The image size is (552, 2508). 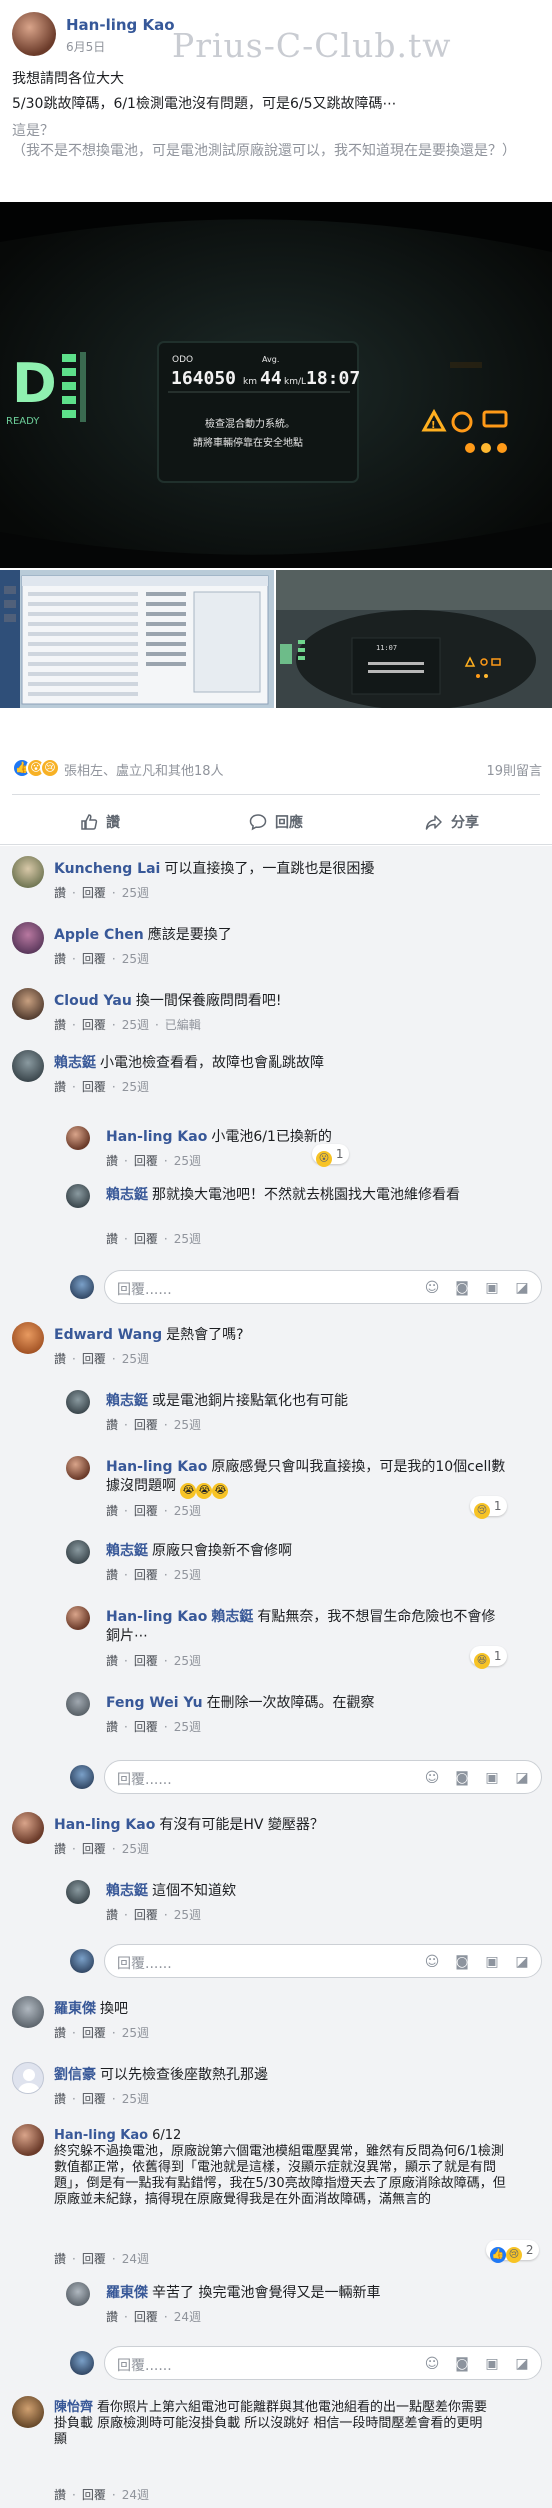 What do you see at coordinates (93, 1001) in the screenshot?
I see `commenter-name: Cloud Yau` at bounding box center [93, 1001].